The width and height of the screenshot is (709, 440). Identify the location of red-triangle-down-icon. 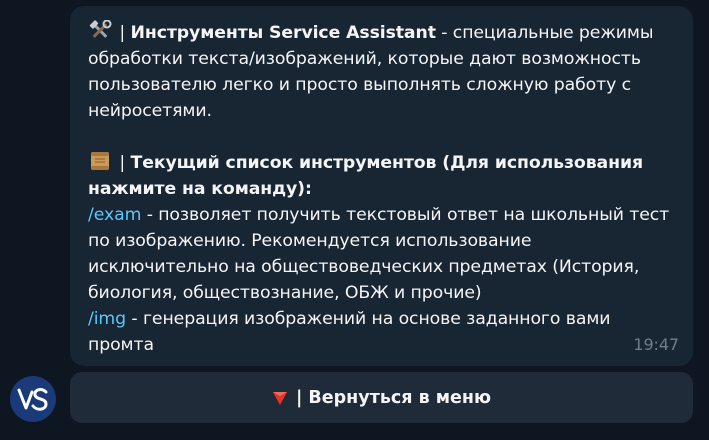
(279, 398).